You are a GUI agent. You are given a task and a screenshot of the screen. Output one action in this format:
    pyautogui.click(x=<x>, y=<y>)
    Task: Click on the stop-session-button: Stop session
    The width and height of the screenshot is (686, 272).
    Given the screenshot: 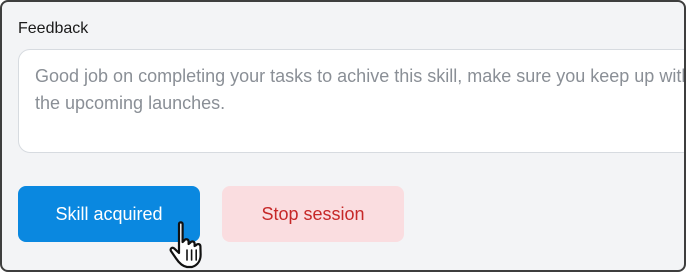 What is the action you would take?
    pyautogui.click(x=313, y=214)
    